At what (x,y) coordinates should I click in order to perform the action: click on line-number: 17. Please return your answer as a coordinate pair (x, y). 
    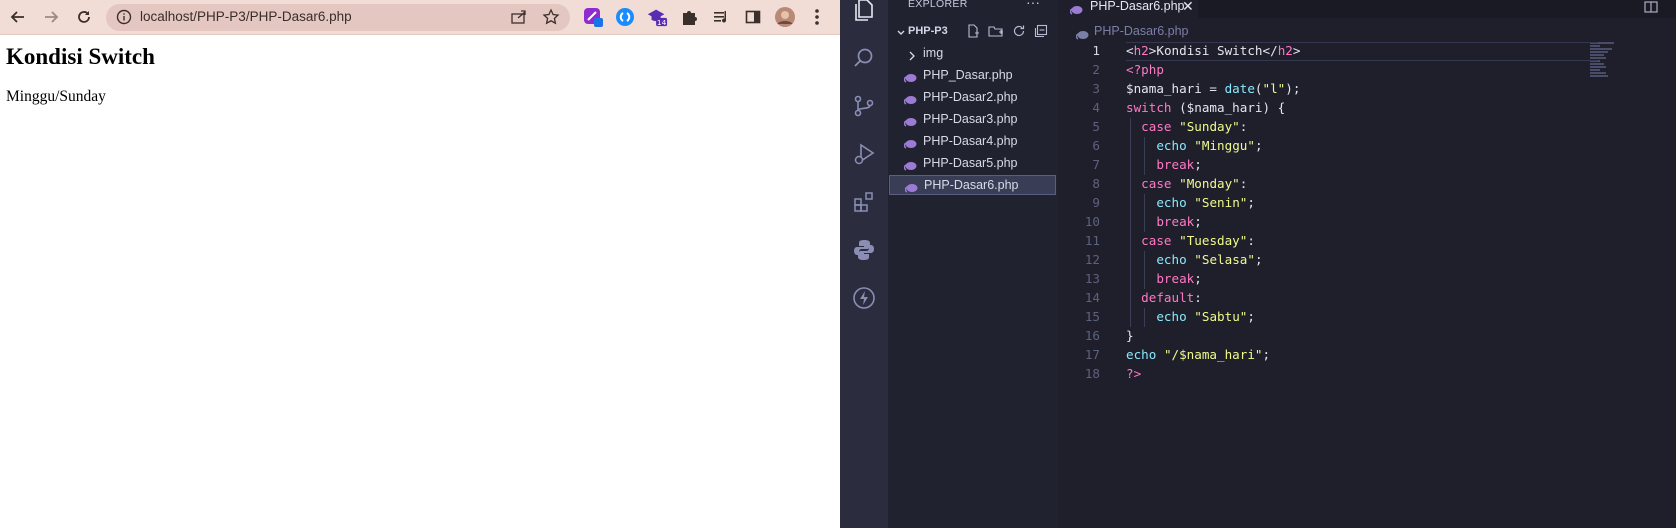
    Looking at the image, I should click on (1092, 354).